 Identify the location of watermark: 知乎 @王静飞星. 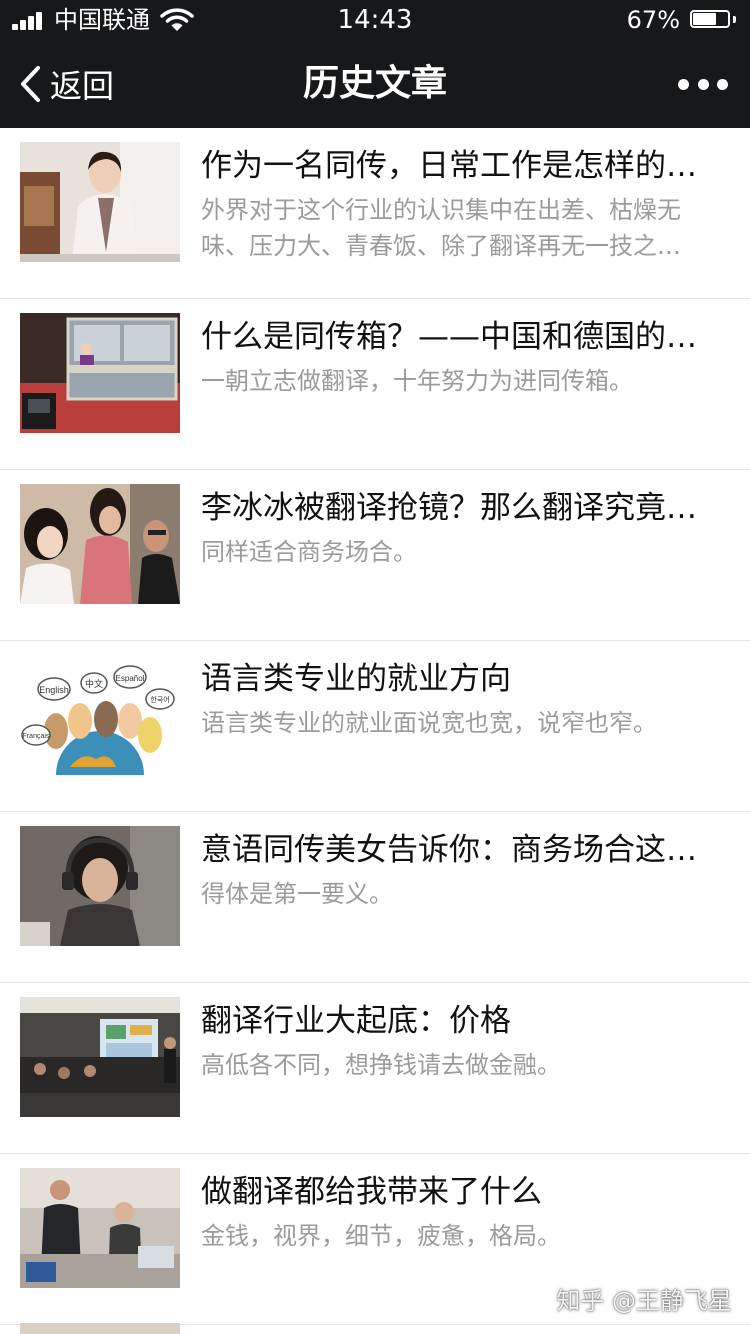
(644, 1301).